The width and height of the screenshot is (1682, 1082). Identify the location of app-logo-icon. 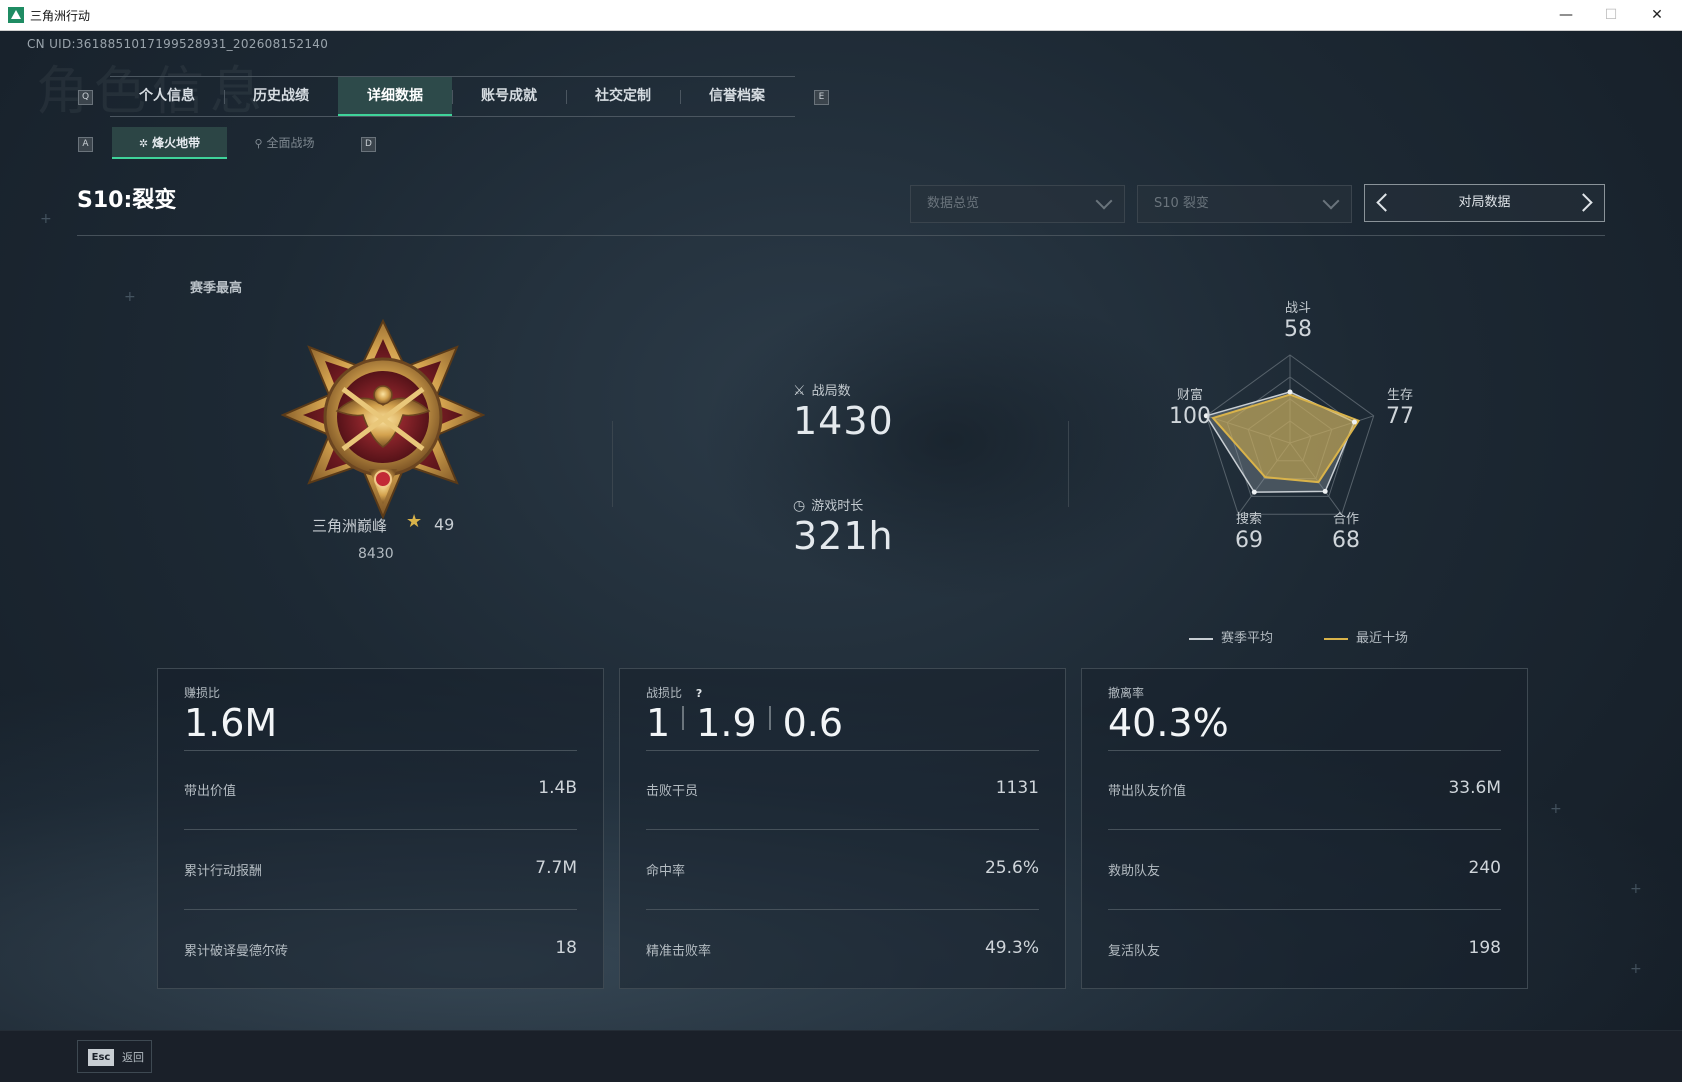
(16, 15).